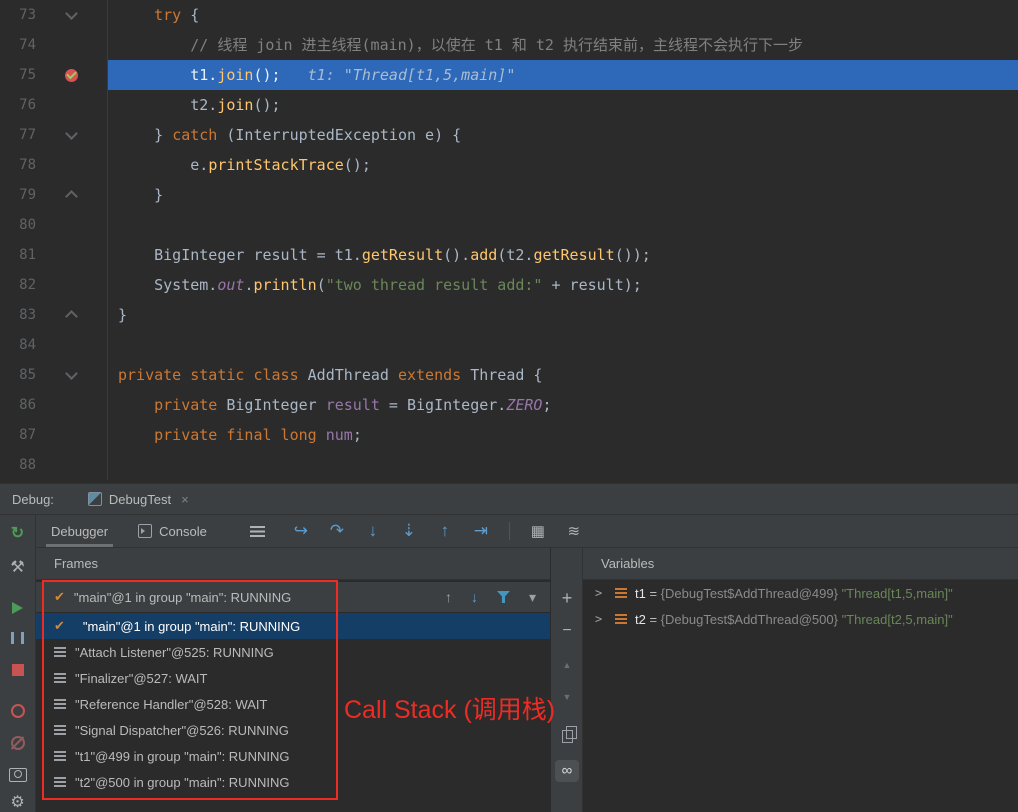 This screenshot has height=812, width=1018. Describe the element at coordinates (71, 75) in the screenshot. I see `breakpoint-icon` at that location.